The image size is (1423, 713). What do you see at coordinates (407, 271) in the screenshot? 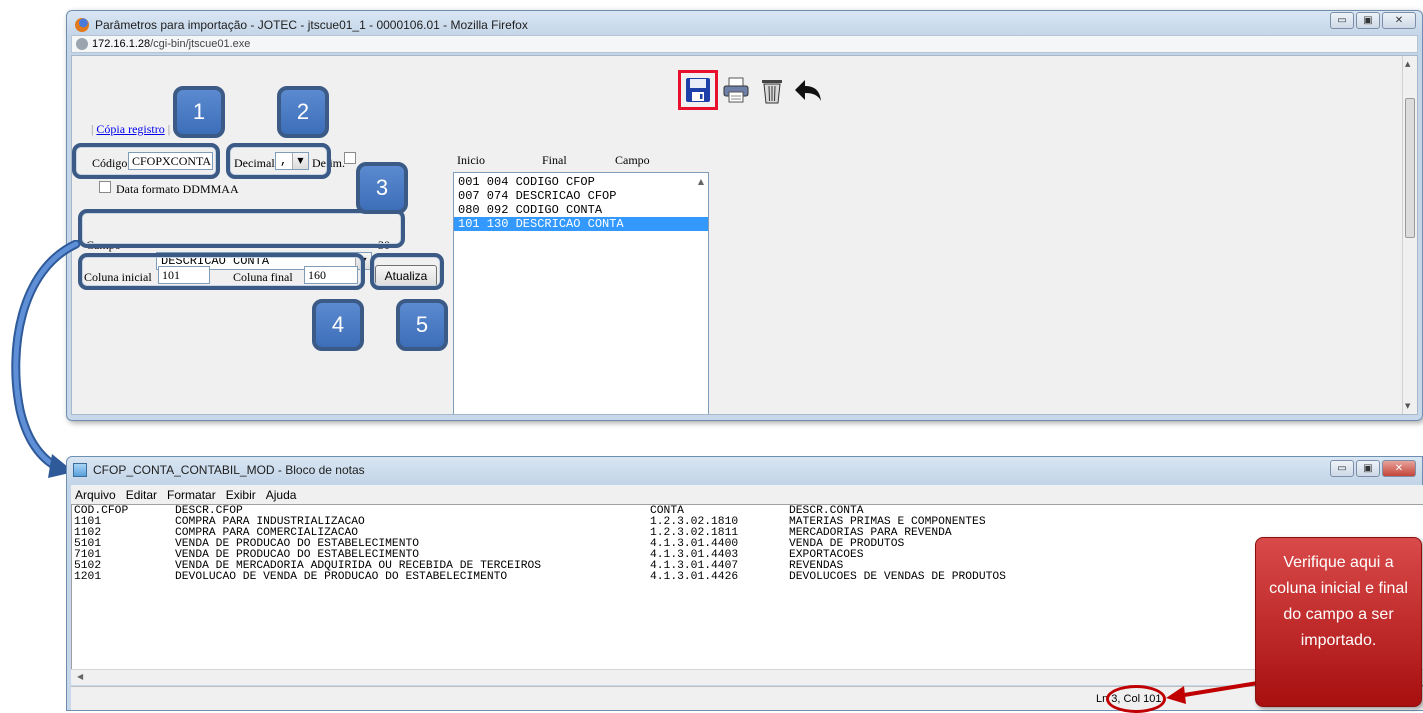
I see `highlight-atualiza` at bounding box center [407, 271].